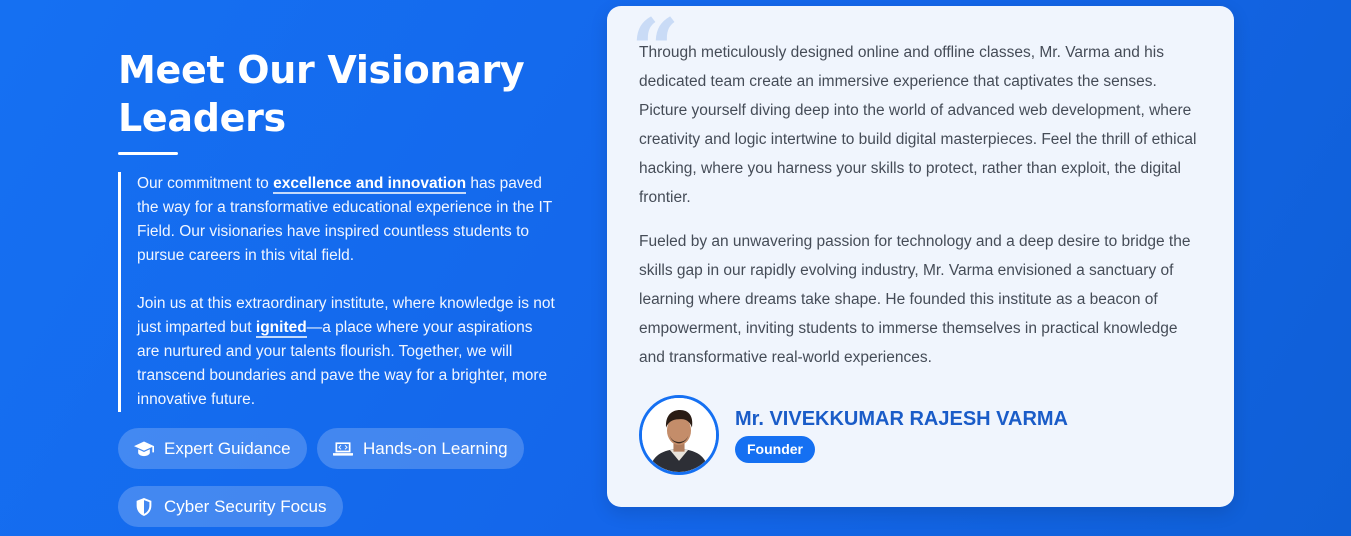 The height and width of the screenshot is (536, 1351). I want to click on tag-label: Expert Guidance, so click(227, 448).